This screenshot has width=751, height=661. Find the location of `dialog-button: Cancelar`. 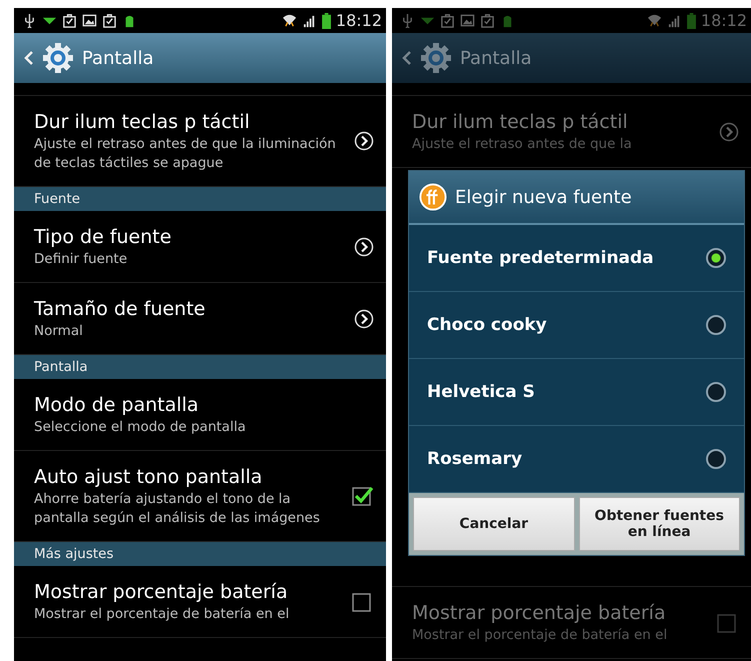

dialog-button: Cancelar is located at coordinates (493, 524).